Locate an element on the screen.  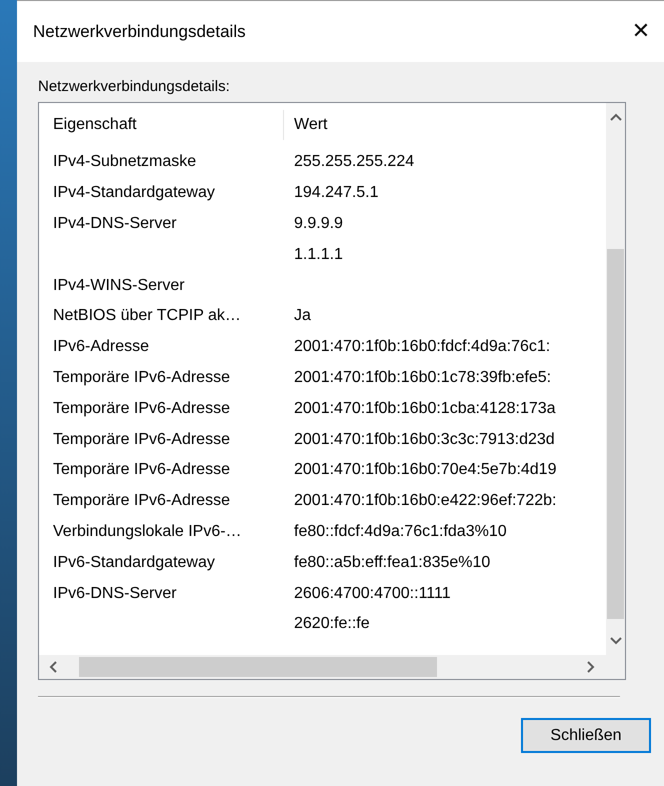
window-title: Netzwerkverbindungsdetails is located at coordinates (139, 32).